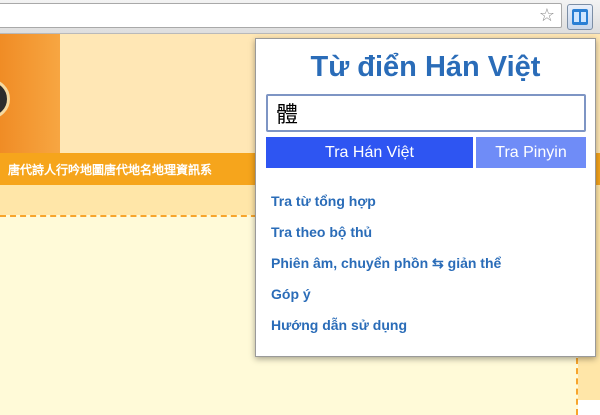 The width and height of the screenshot is (600, 415). I want to click on link-phien-am-chuyen-phon-gian: Phiên âm, chuyển phồn ⇆ giản thể, so click(386, 263).